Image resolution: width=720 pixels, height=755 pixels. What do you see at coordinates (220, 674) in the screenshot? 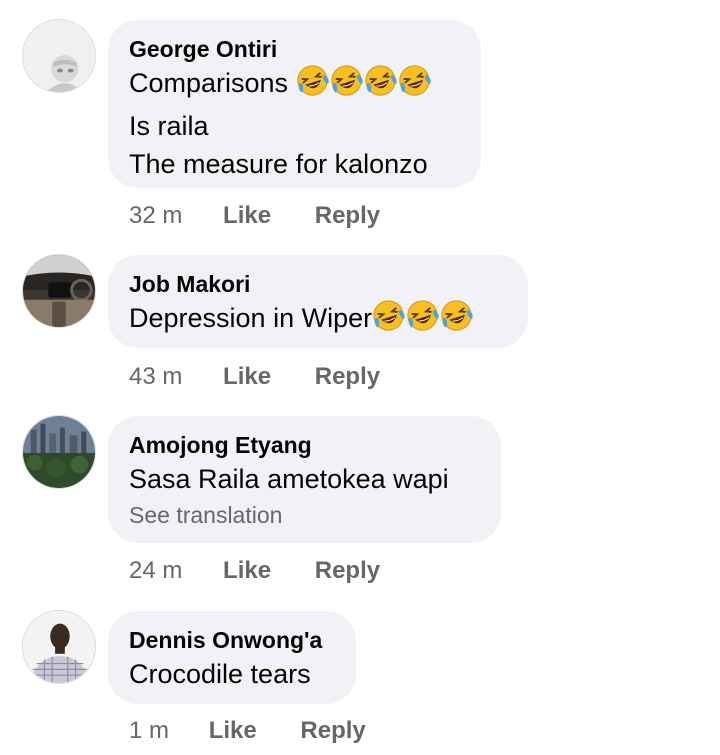
I see `comment-text-line: Crocodile tears` at bounding box center [220, 674].